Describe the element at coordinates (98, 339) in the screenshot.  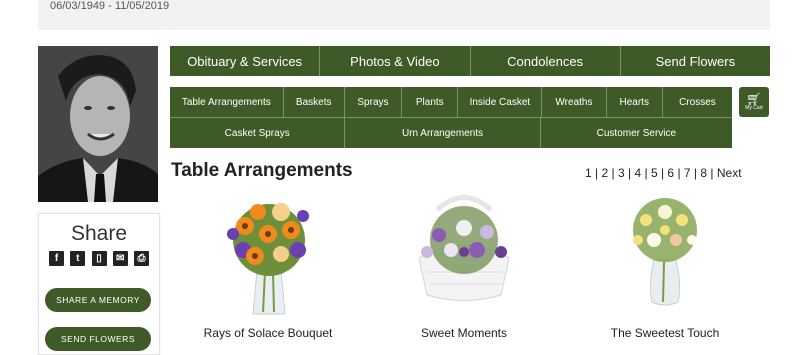
I see `send-flowers-button: SEND FLOWERS` at that location.